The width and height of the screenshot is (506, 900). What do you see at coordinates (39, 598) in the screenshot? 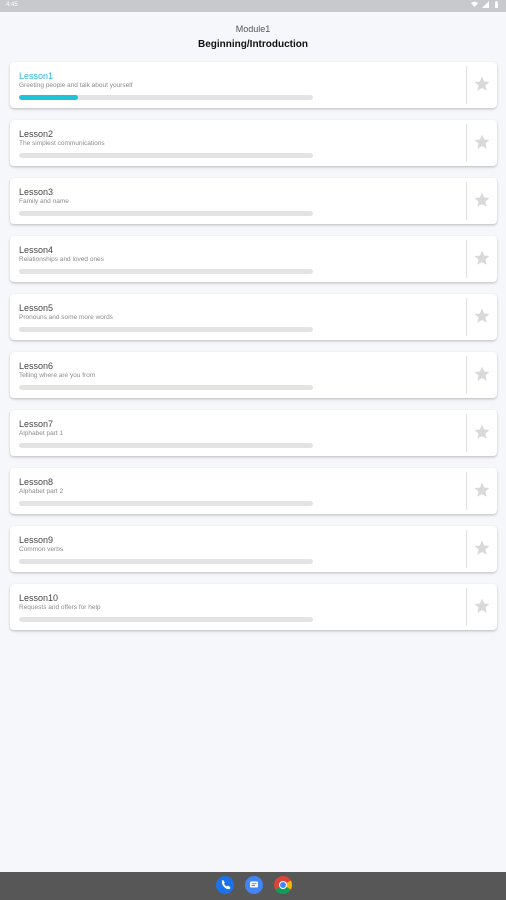
I see `lesson-title: Lesson10` at bounding box center [39, 598].